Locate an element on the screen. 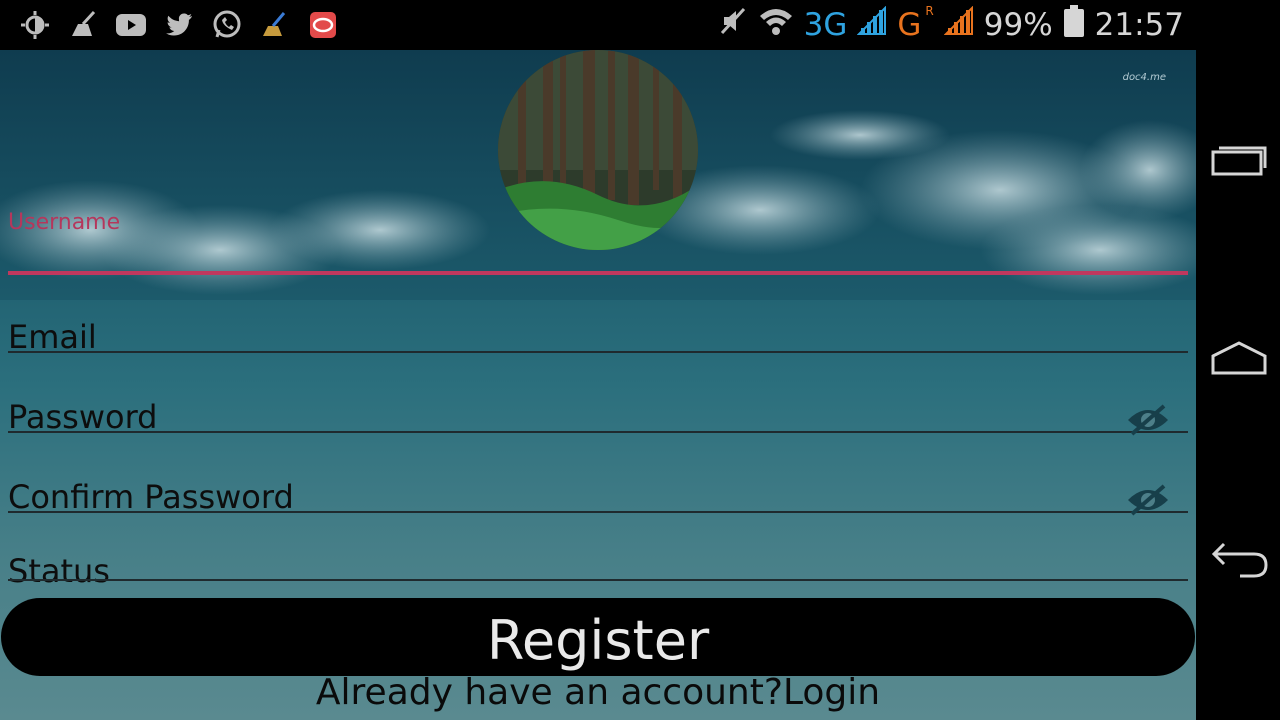  brightness-icon is located at coordinates (35, 25).